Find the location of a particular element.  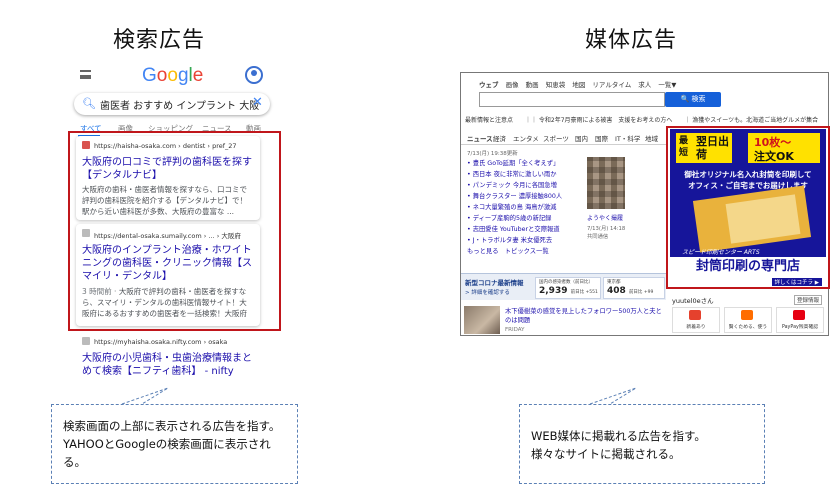

media-ad-description-line: 様々なサイトに掲載される。 is located at coordinates (606, 454).